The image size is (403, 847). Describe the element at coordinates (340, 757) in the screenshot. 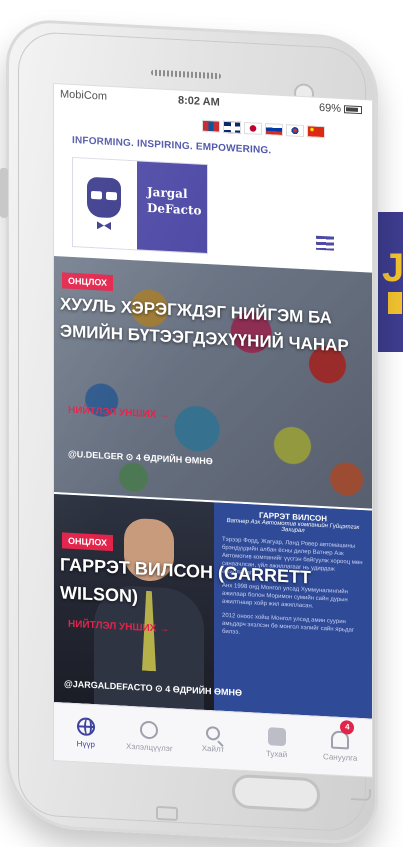

I see `nav-label: Сануулга` at that location.